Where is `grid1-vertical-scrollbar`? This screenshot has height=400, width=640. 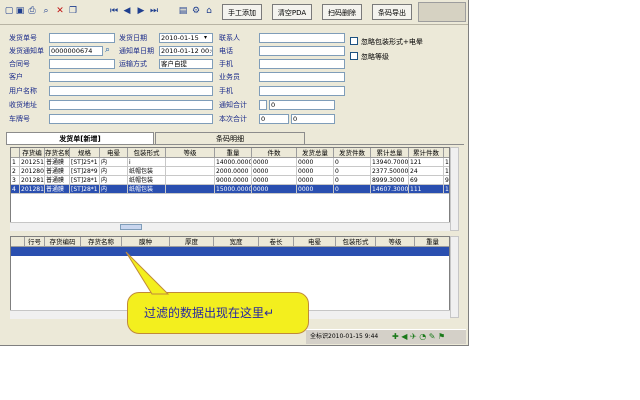 grid1-vertical-scrollbar is located at coordinates (454, 189).